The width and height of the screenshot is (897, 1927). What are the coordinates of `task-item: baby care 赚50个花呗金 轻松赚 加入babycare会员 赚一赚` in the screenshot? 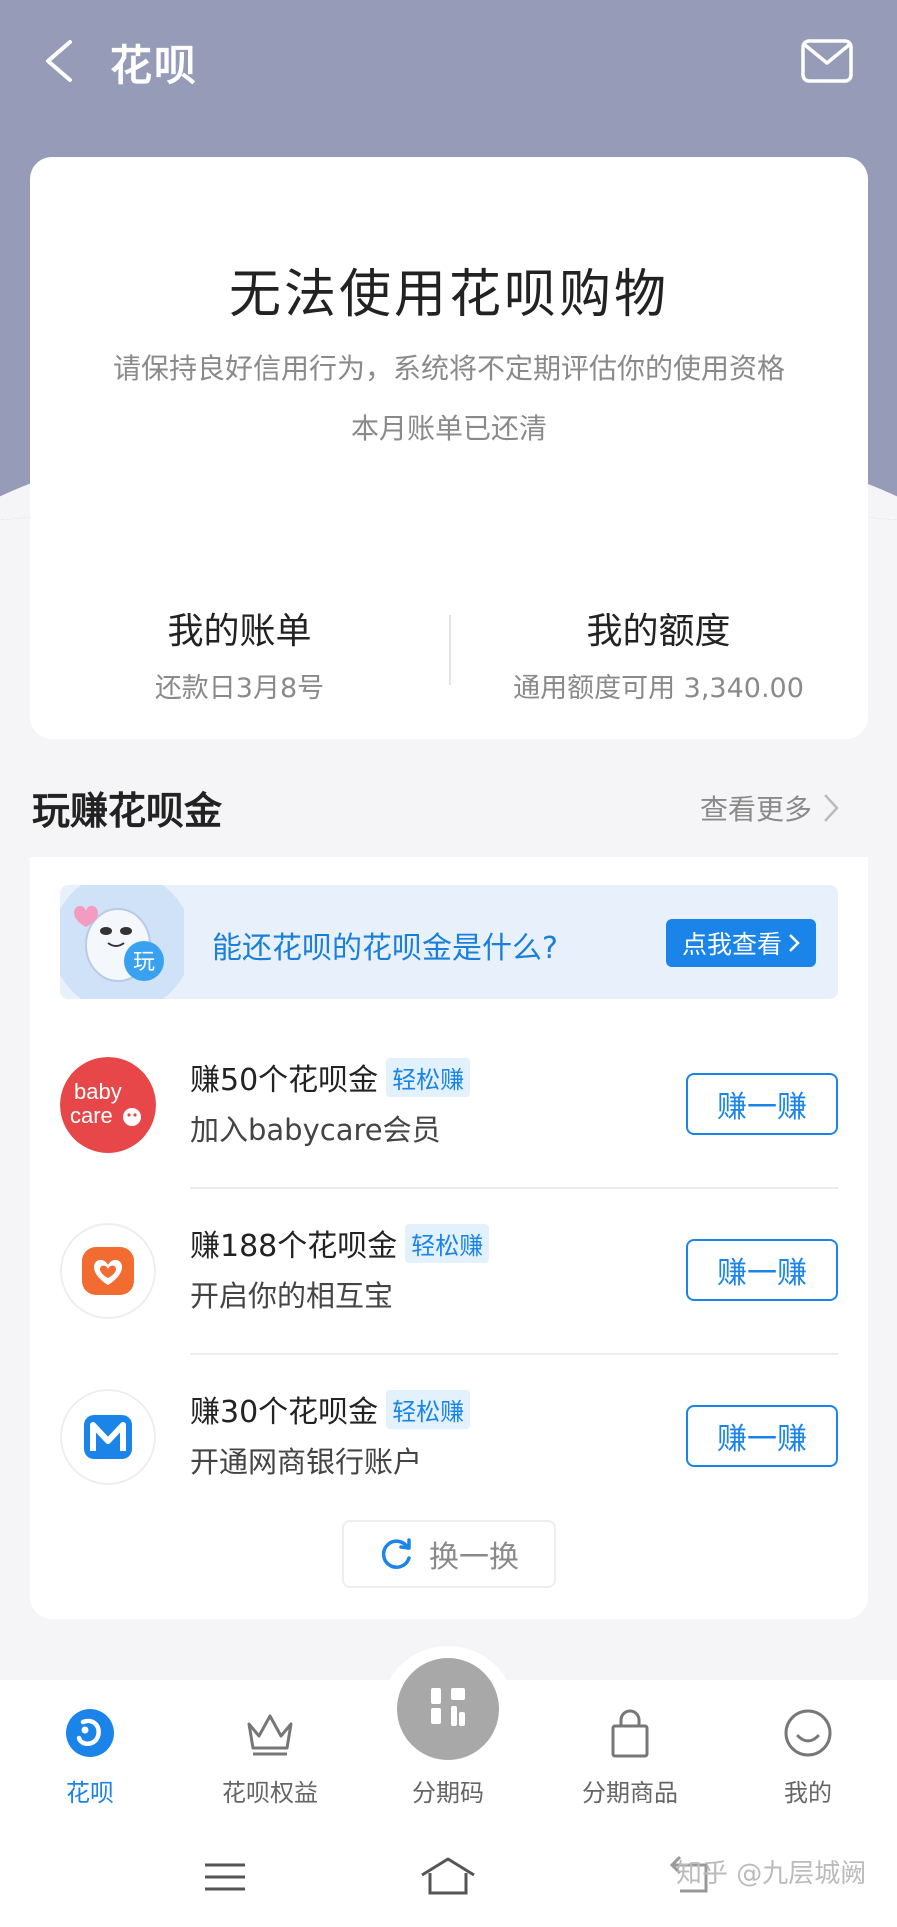 It's located at (449, 1115).